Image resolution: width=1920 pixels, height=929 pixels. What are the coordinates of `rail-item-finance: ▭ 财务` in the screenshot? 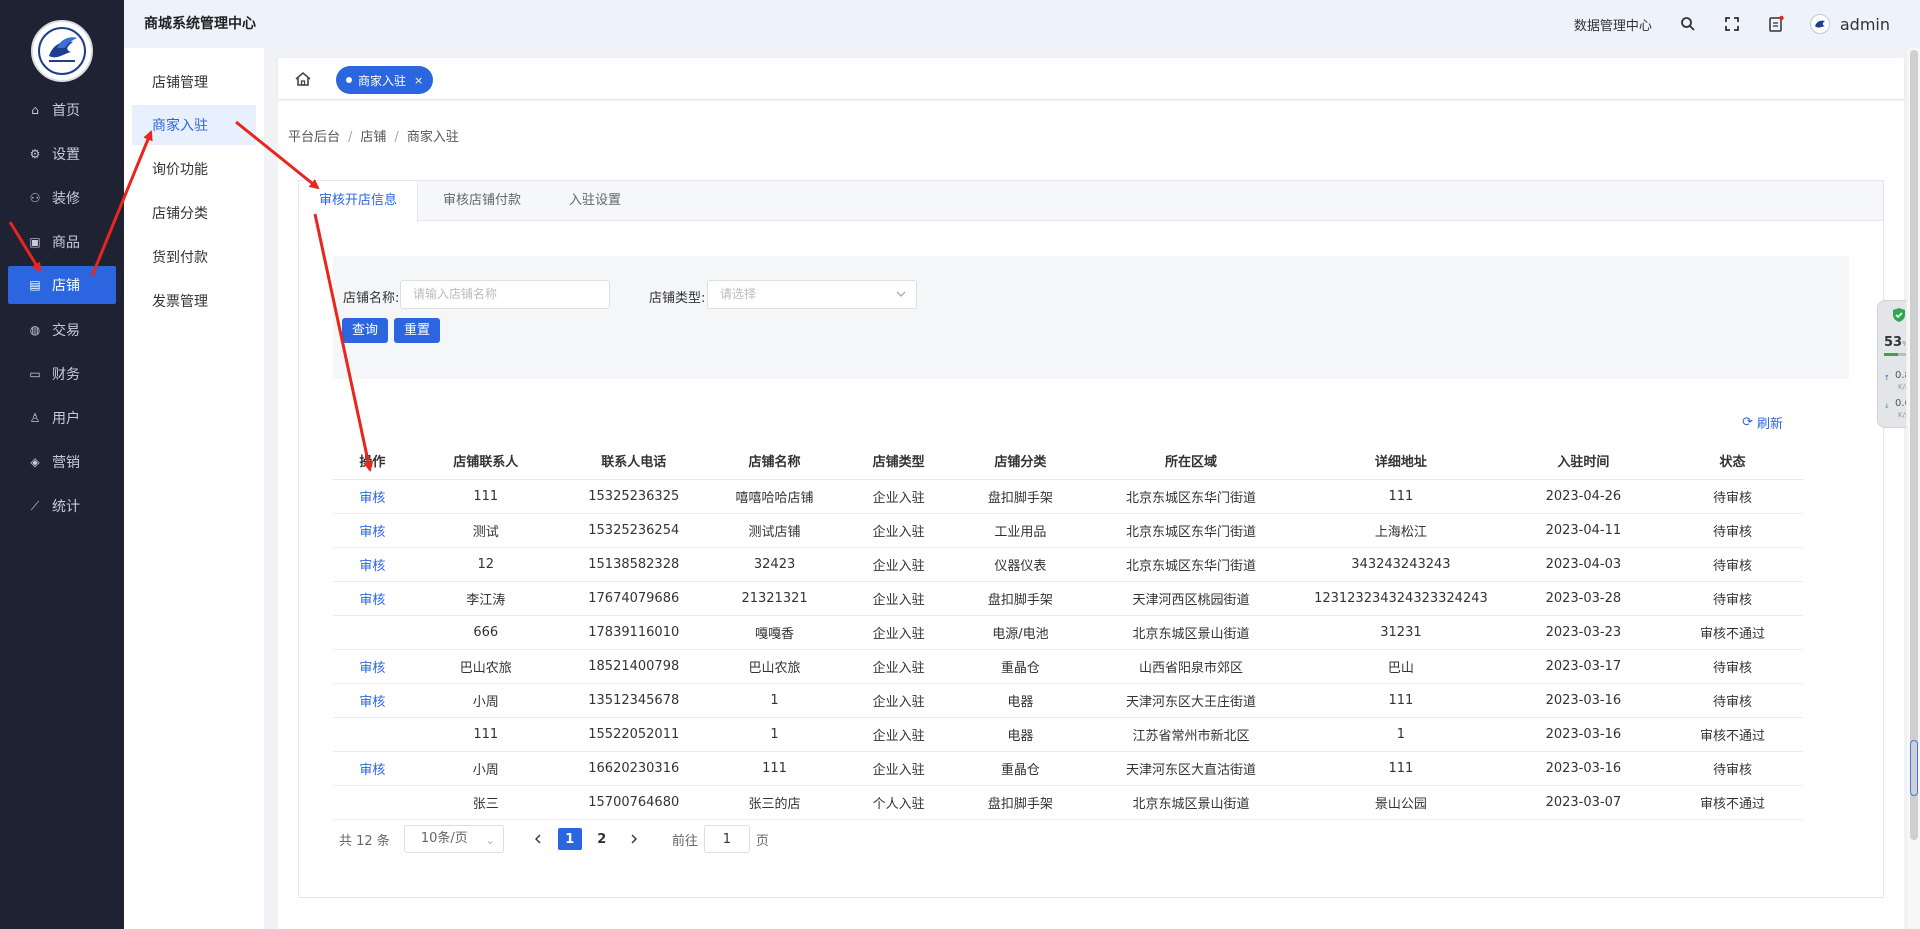 It's located at (62, 374).